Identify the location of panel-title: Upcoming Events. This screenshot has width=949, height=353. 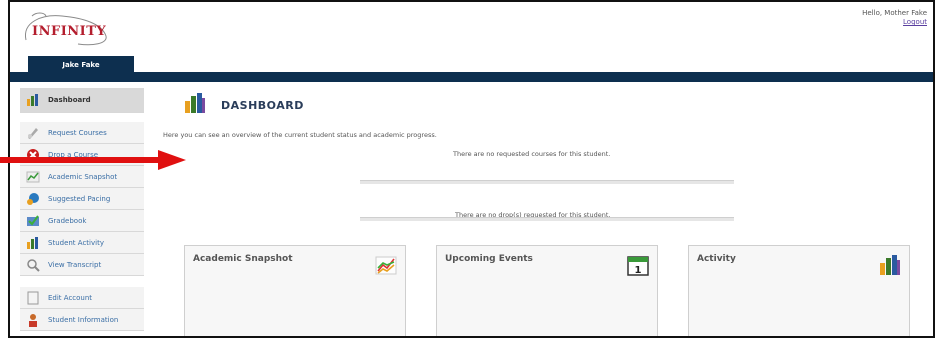
(489, 259).